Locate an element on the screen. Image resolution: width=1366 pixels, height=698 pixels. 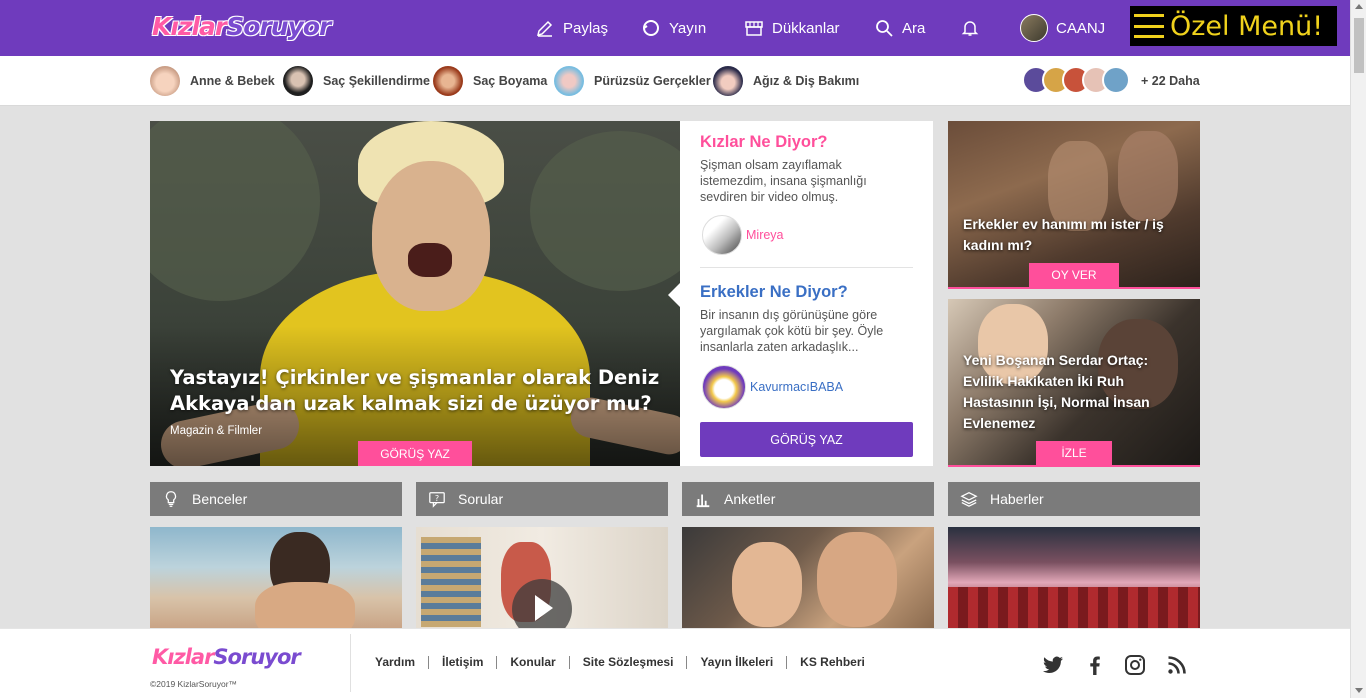
nav-publish: Yayın is located at coordinates (673, 28).